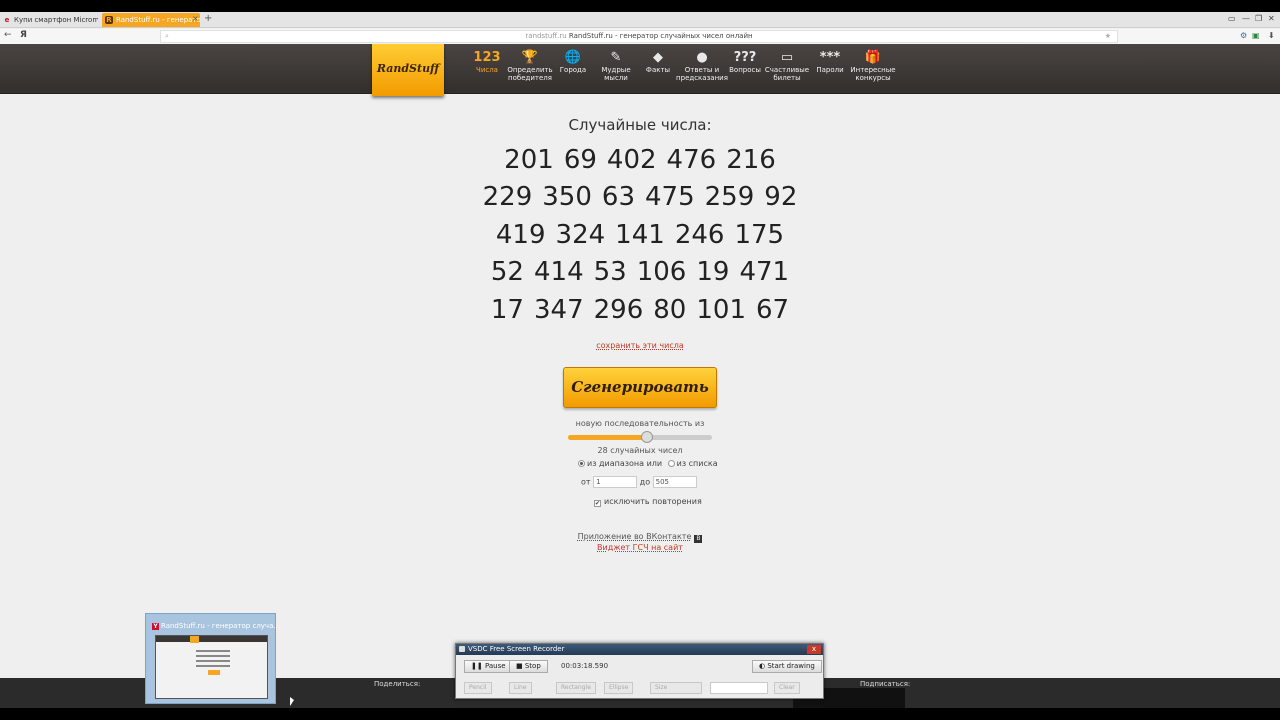  What do you see at coordinates (640, 387) in the screenshot?
I see `generate-button: Сгенерировать` at bounding box center [640, 387].